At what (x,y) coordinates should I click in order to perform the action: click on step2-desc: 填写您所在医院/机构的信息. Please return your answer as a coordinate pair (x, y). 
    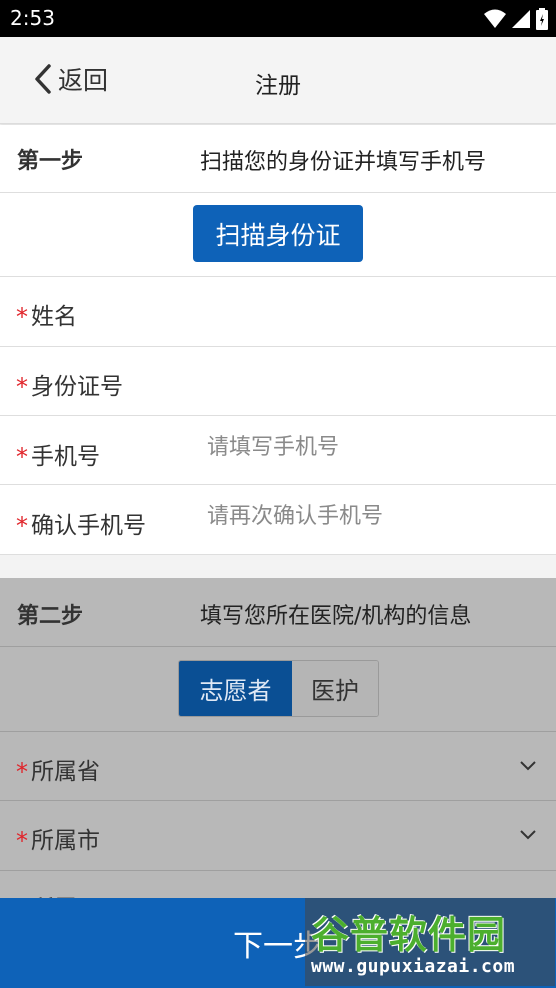
    Looking at the image, I should click on (336, 616).